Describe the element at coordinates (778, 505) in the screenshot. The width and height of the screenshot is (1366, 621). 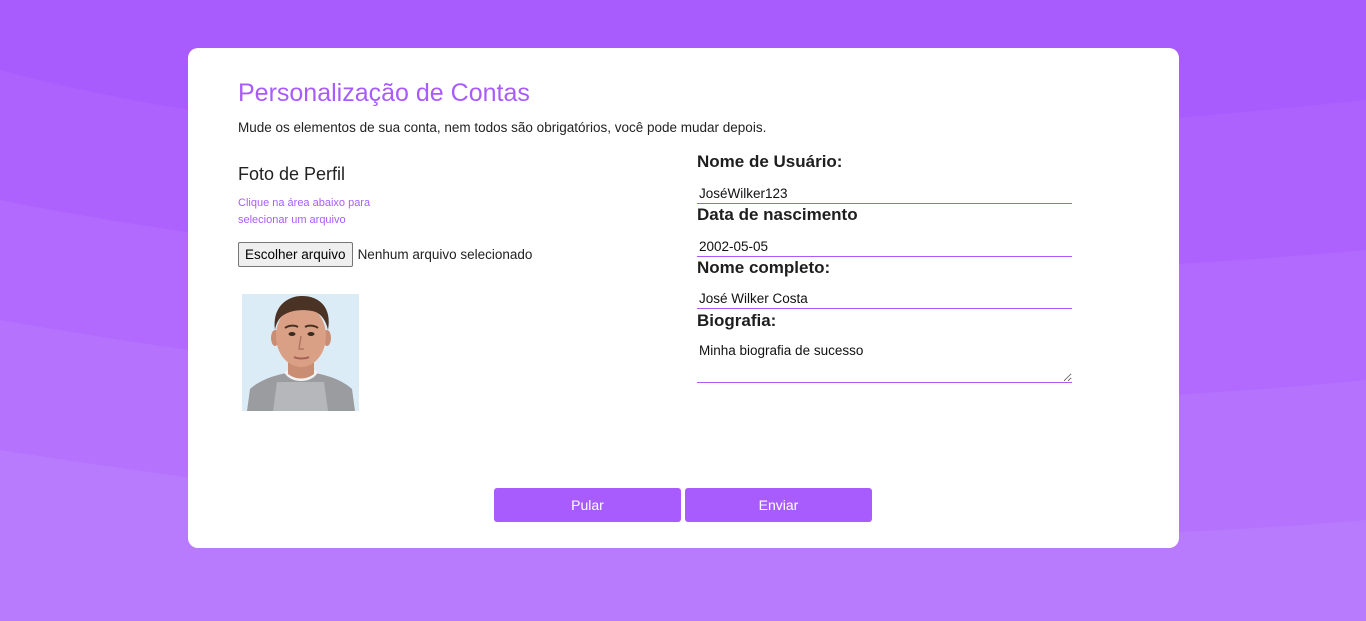
I see `submit-button: Enviar` at that location.